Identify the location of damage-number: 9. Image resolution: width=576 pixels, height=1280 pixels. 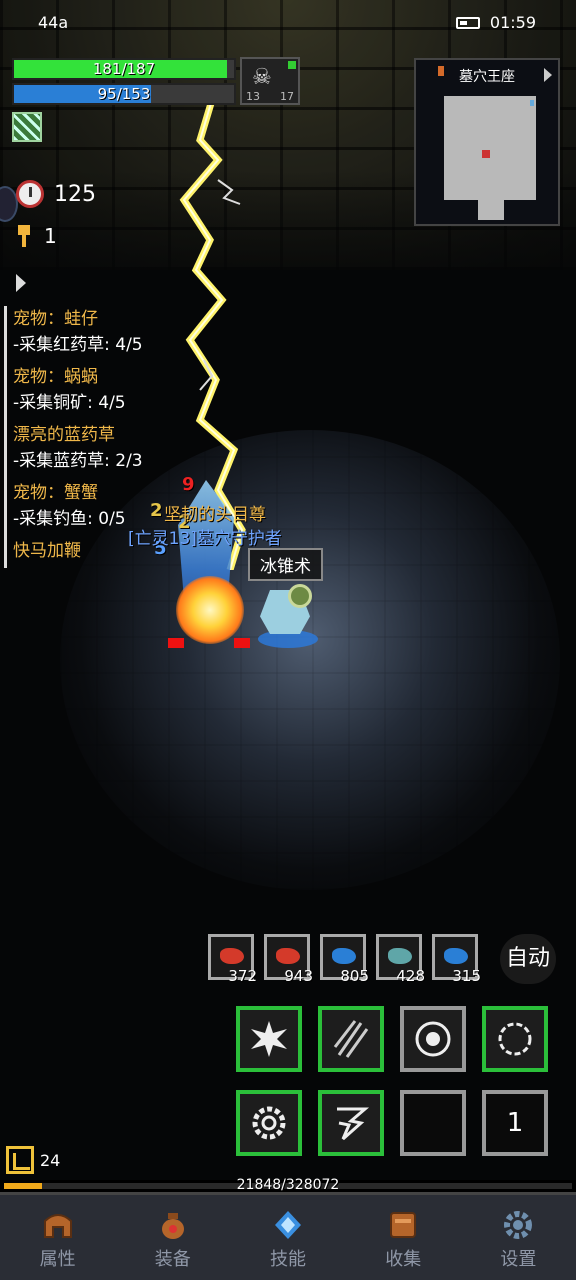
(188, 484).